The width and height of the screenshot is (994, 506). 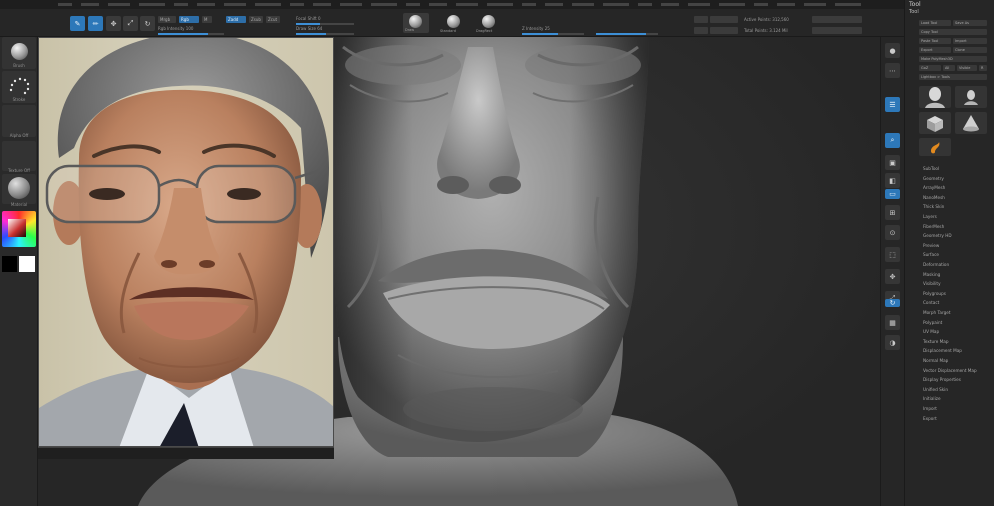 I want to click on color-picker, so click(x=19, y=229).